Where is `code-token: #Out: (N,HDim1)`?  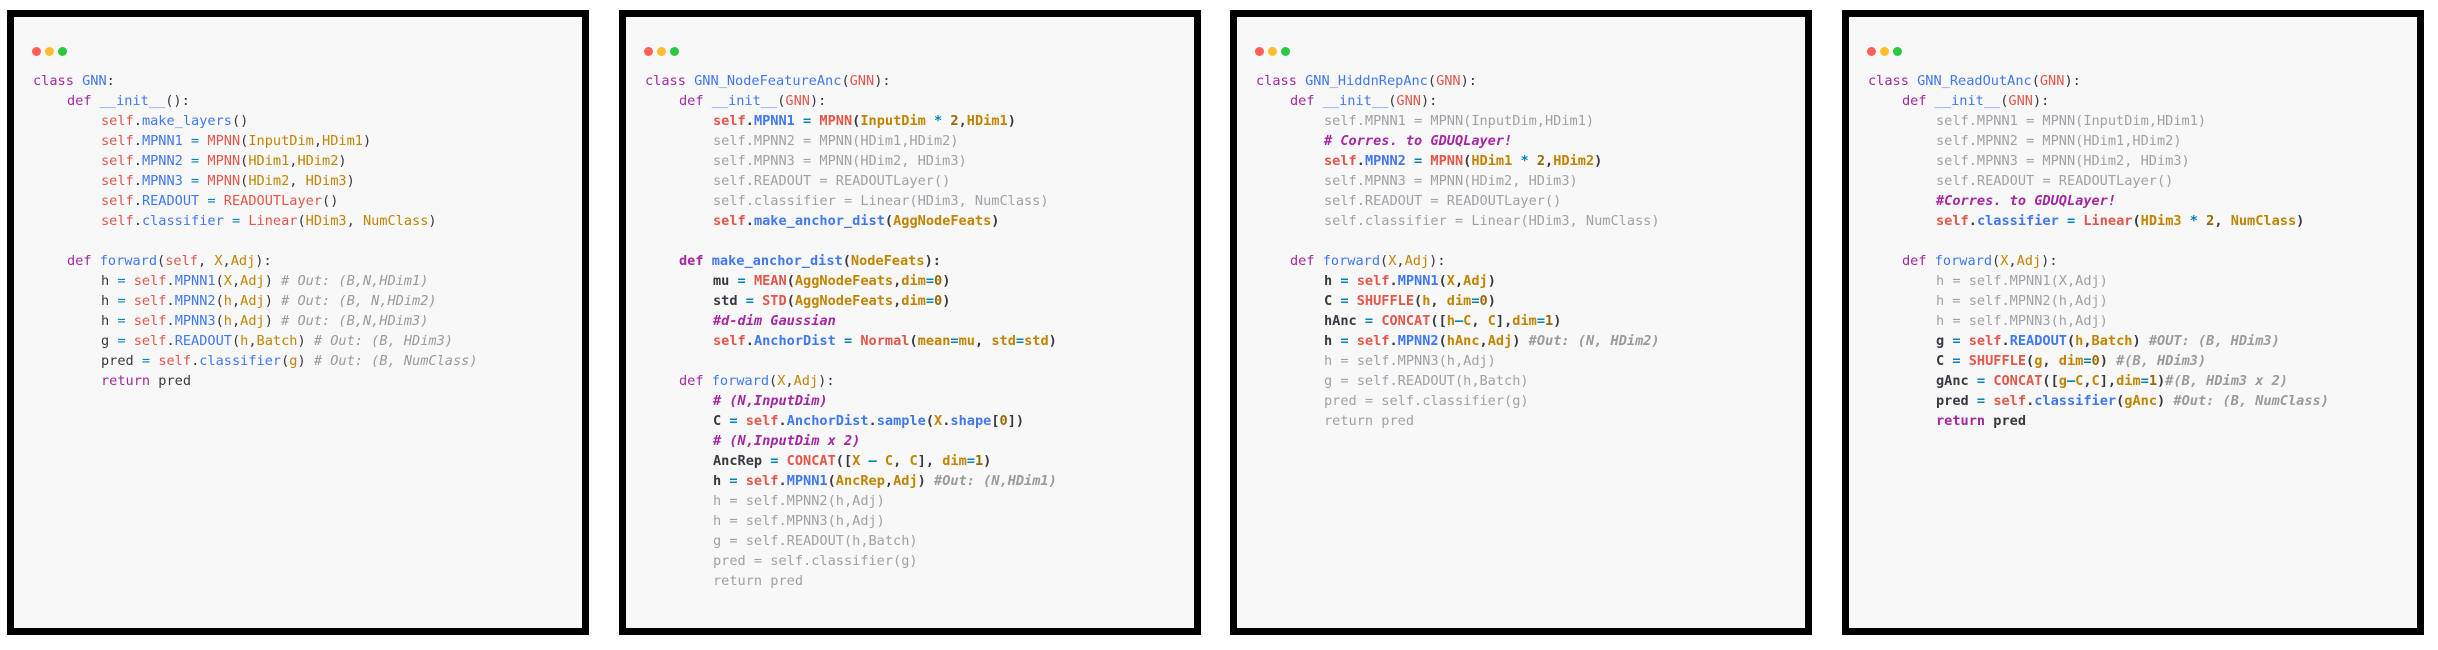
code-token: #Out: (N,HDim1) is located at coordinates (995, 481).